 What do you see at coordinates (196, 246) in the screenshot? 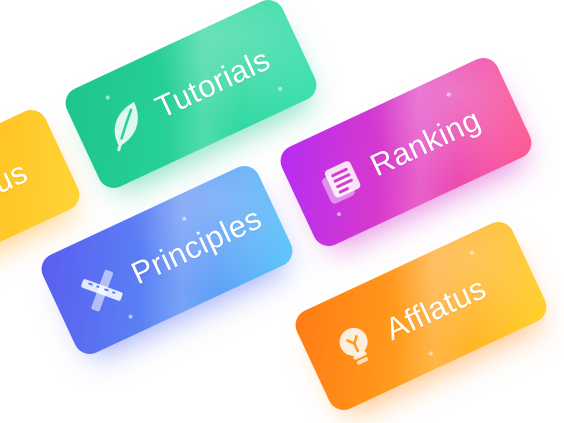
I see `card-principles-label: Principles` at bounding box center [196, 246].